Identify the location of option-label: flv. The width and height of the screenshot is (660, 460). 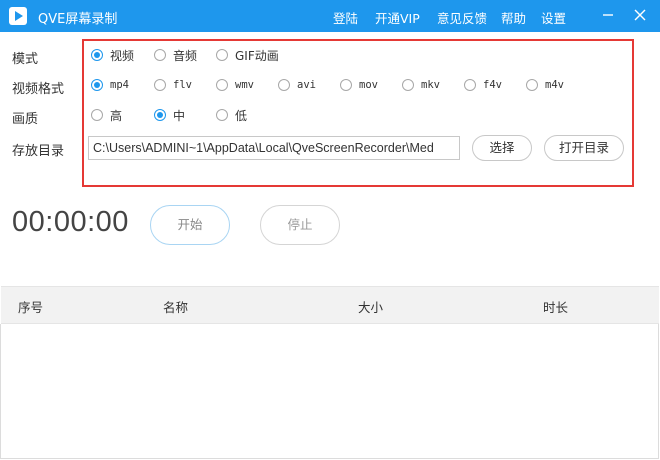
(182, 85).